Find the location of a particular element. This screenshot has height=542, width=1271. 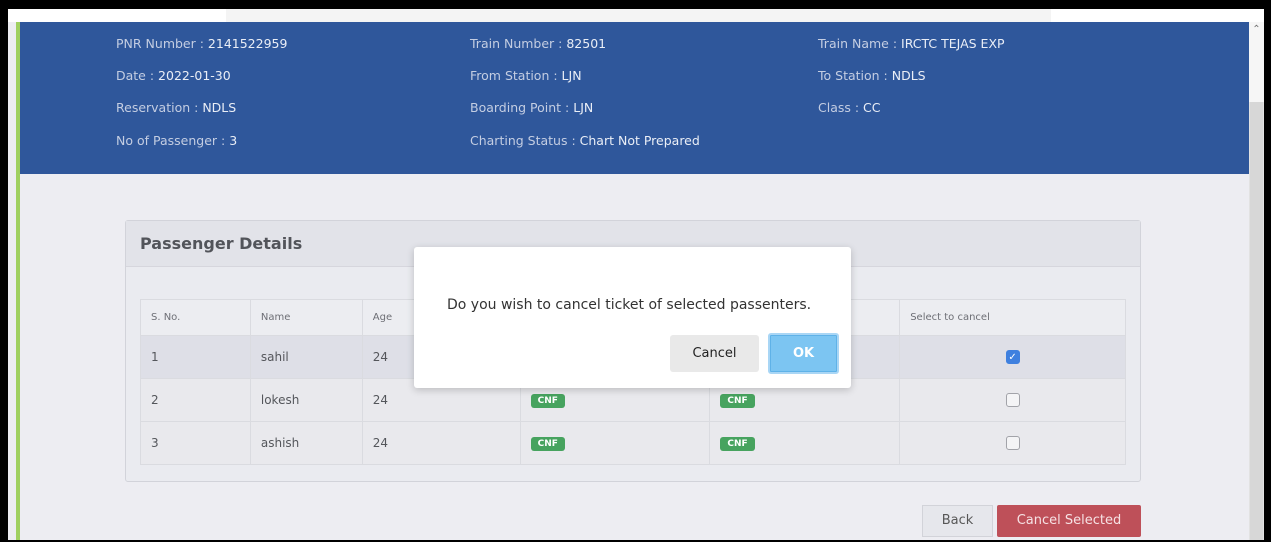

dialog-cancel-button: Cancel is located at coordinates (714, 353).